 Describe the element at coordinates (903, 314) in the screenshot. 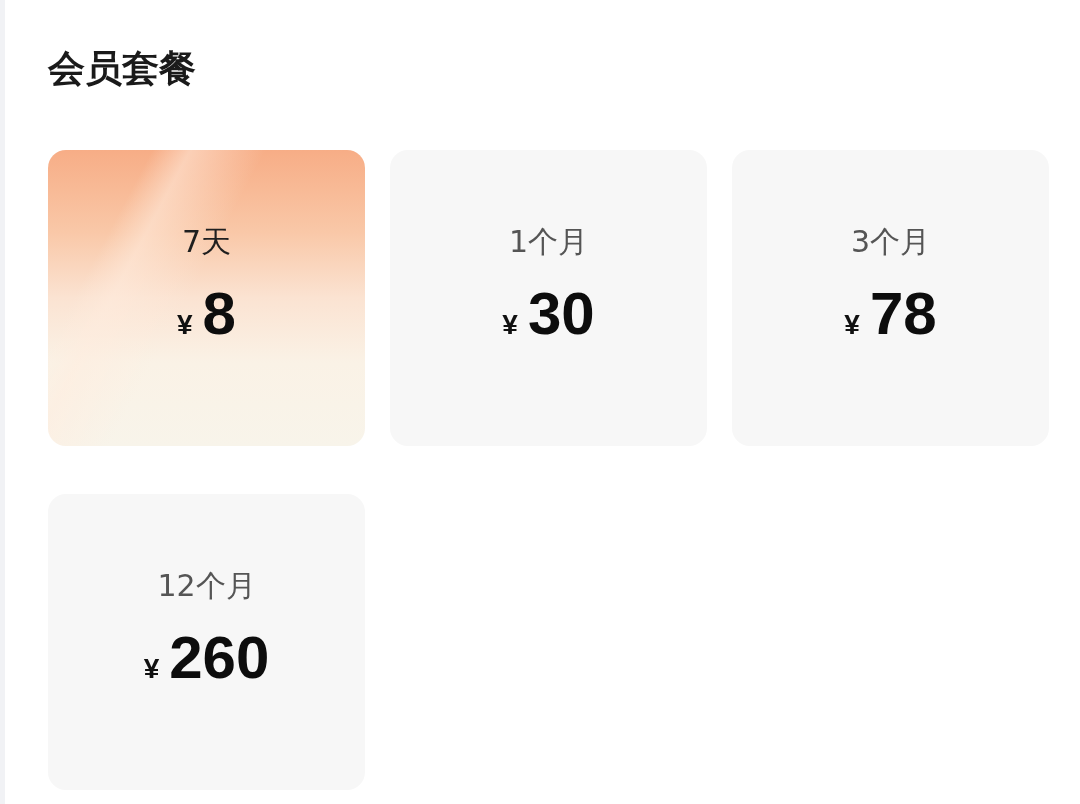

I see `plan-price: 78` at that location.